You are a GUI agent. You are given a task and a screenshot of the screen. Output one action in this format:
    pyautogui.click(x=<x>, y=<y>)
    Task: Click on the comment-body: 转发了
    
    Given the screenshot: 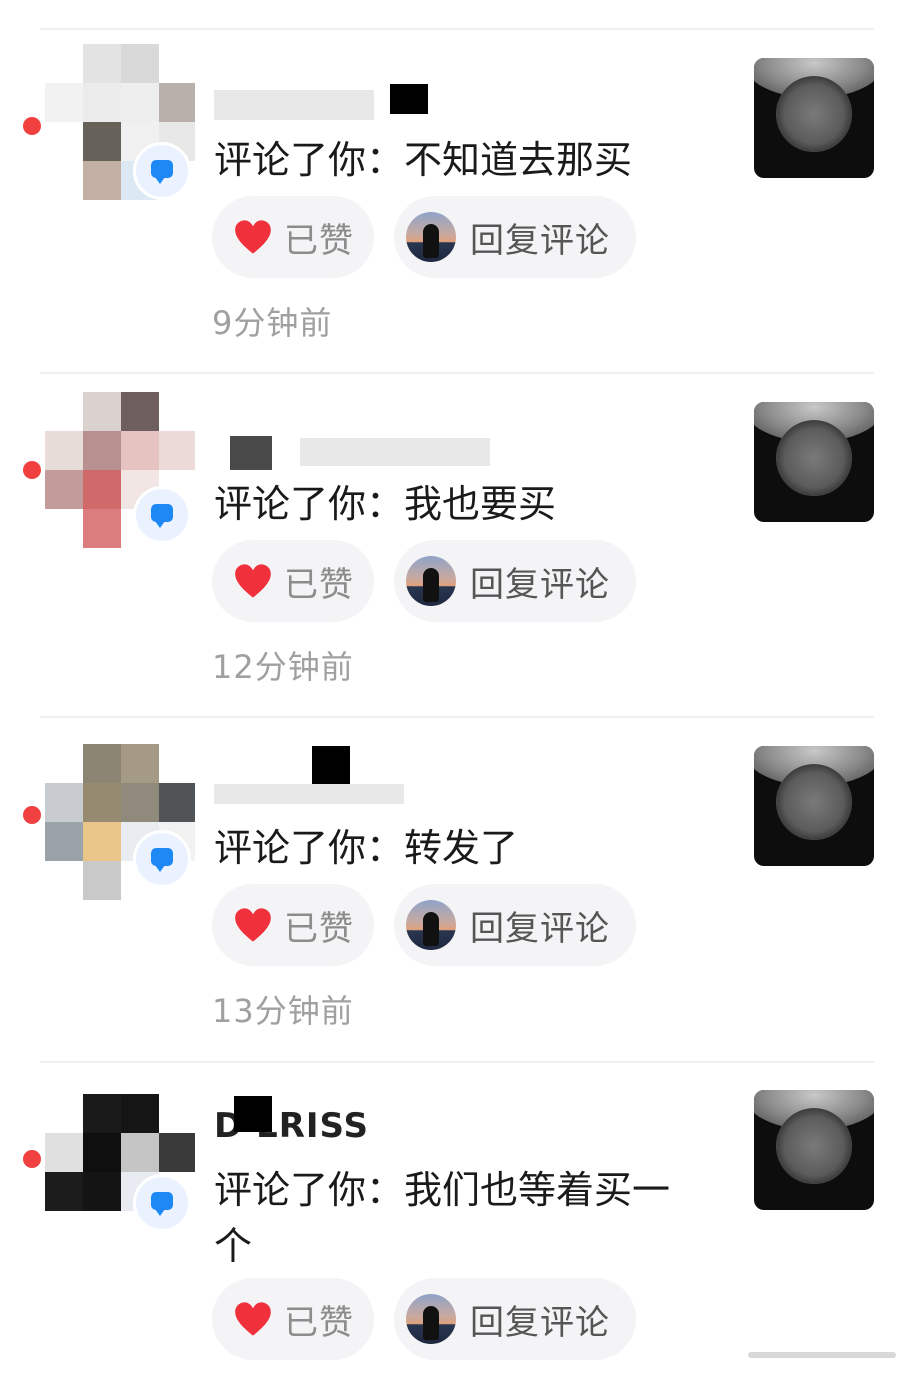 What is the action you would take?
    pyautogui.click(x=461, y=848)
    